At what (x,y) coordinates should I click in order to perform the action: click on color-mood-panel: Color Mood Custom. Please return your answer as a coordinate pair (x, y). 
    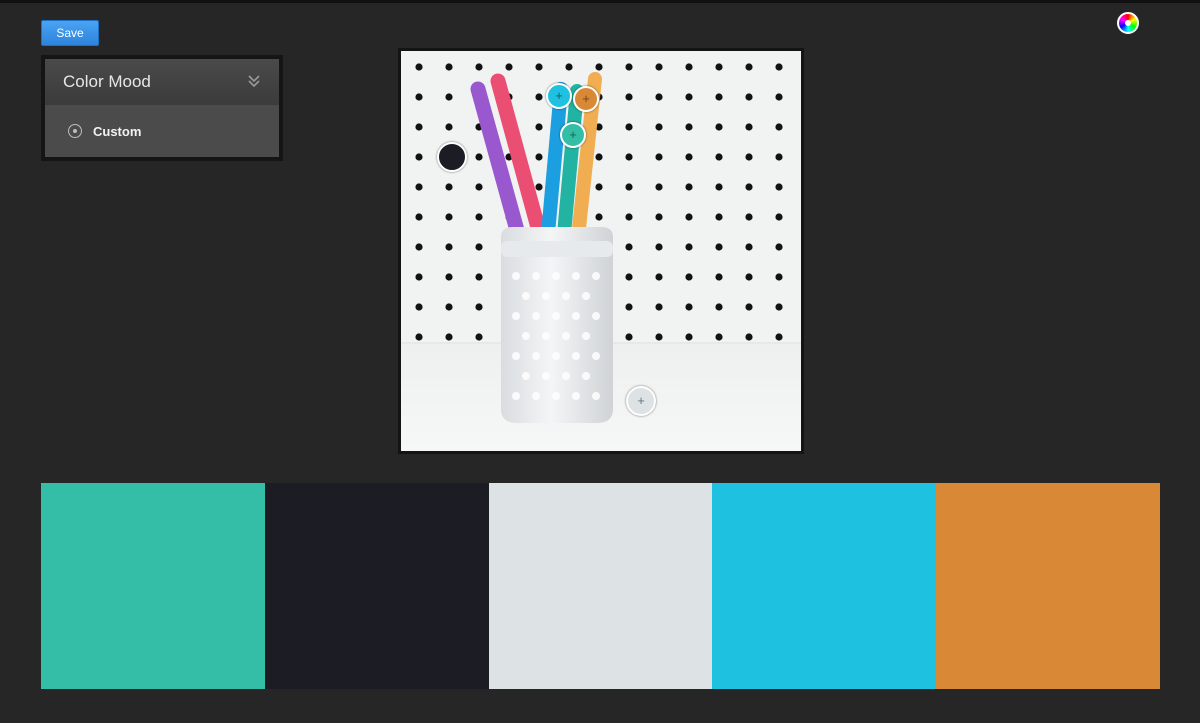
    Looking at the image, I should click on (162, 108).